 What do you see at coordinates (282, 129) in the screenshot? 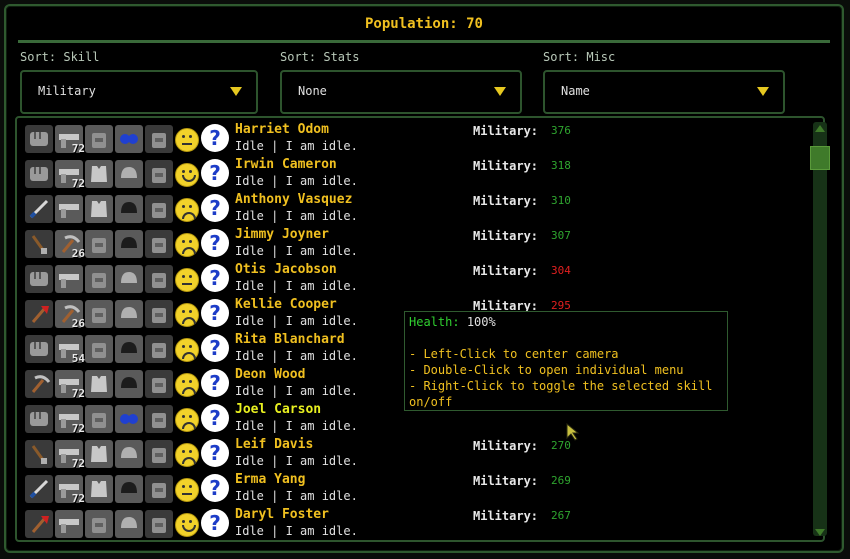
I see `colonist-name: Harriet Odom` at bounding box center [282, 129].